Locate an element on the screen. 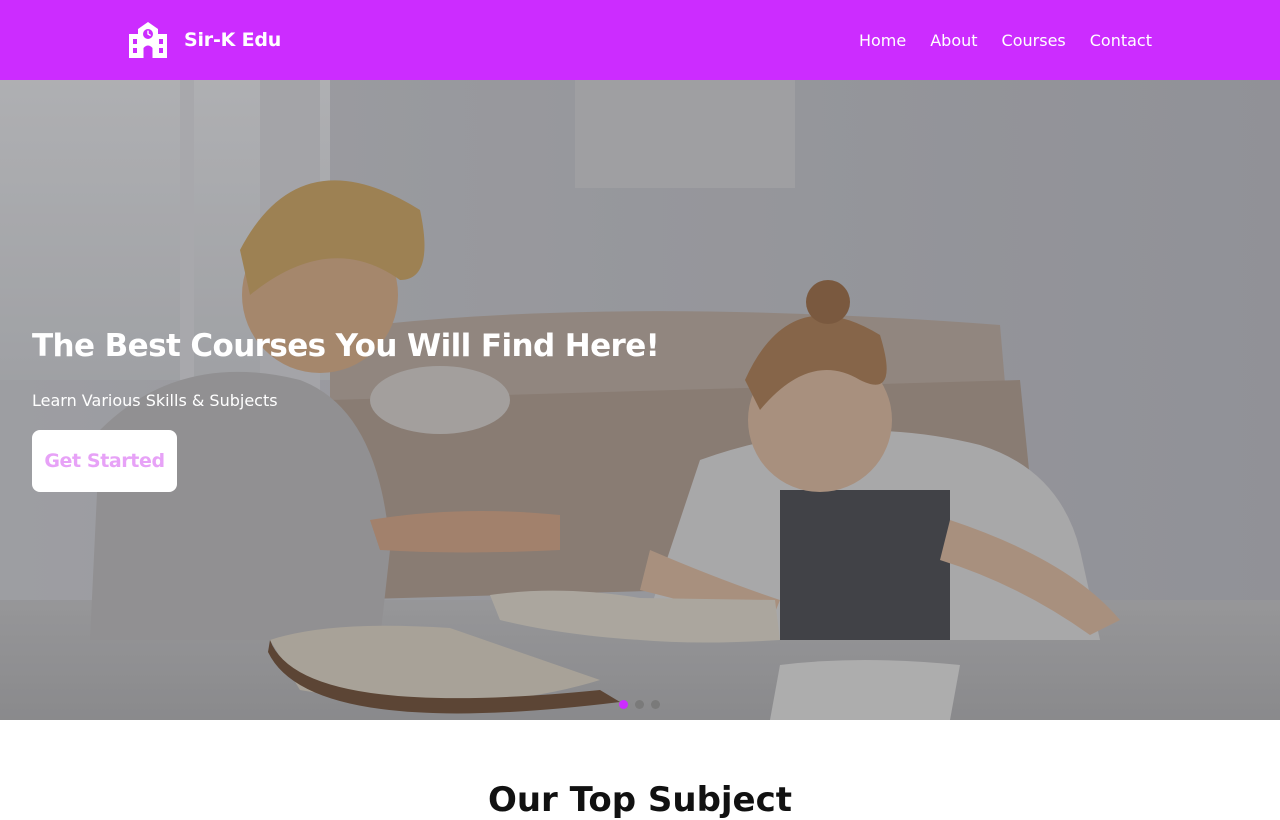  nav-link-courses: Courses is located at coordinates (1034, 40).